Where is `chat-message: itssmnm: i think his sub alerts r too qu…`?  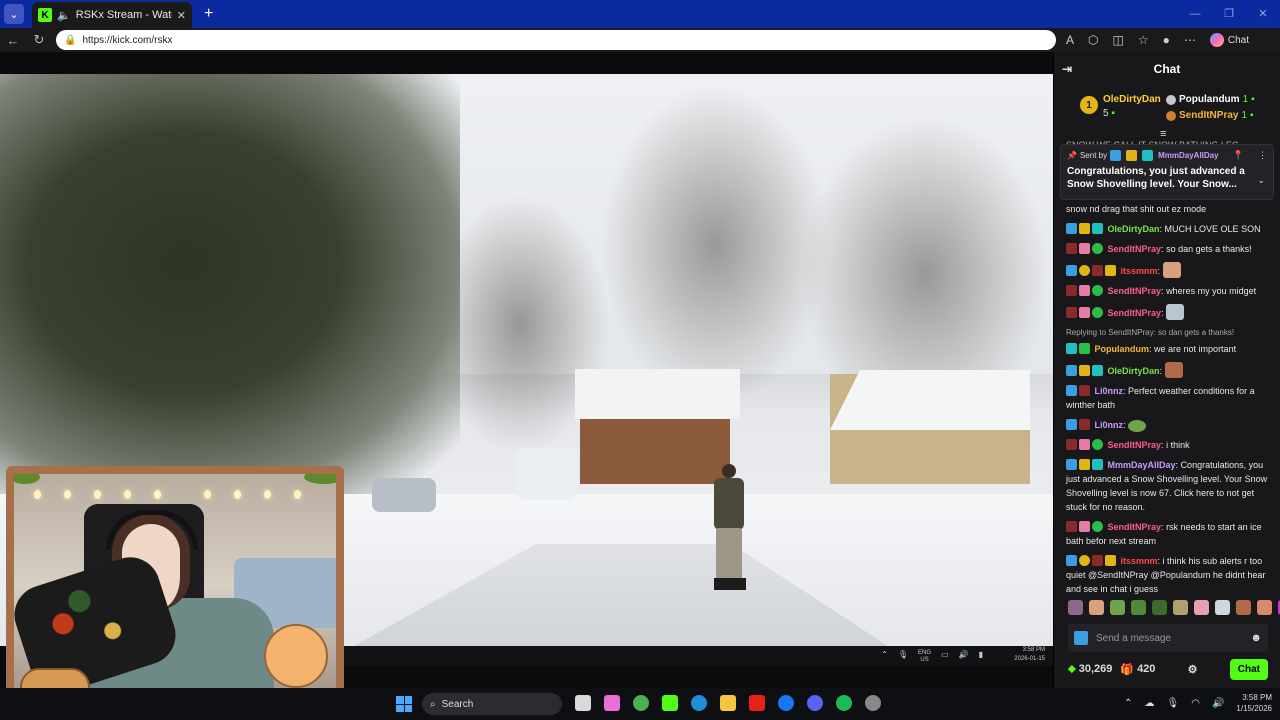 chat-message: itssmnm: i think his sub alerts r too qu… is located at coordinates (1166, 574).